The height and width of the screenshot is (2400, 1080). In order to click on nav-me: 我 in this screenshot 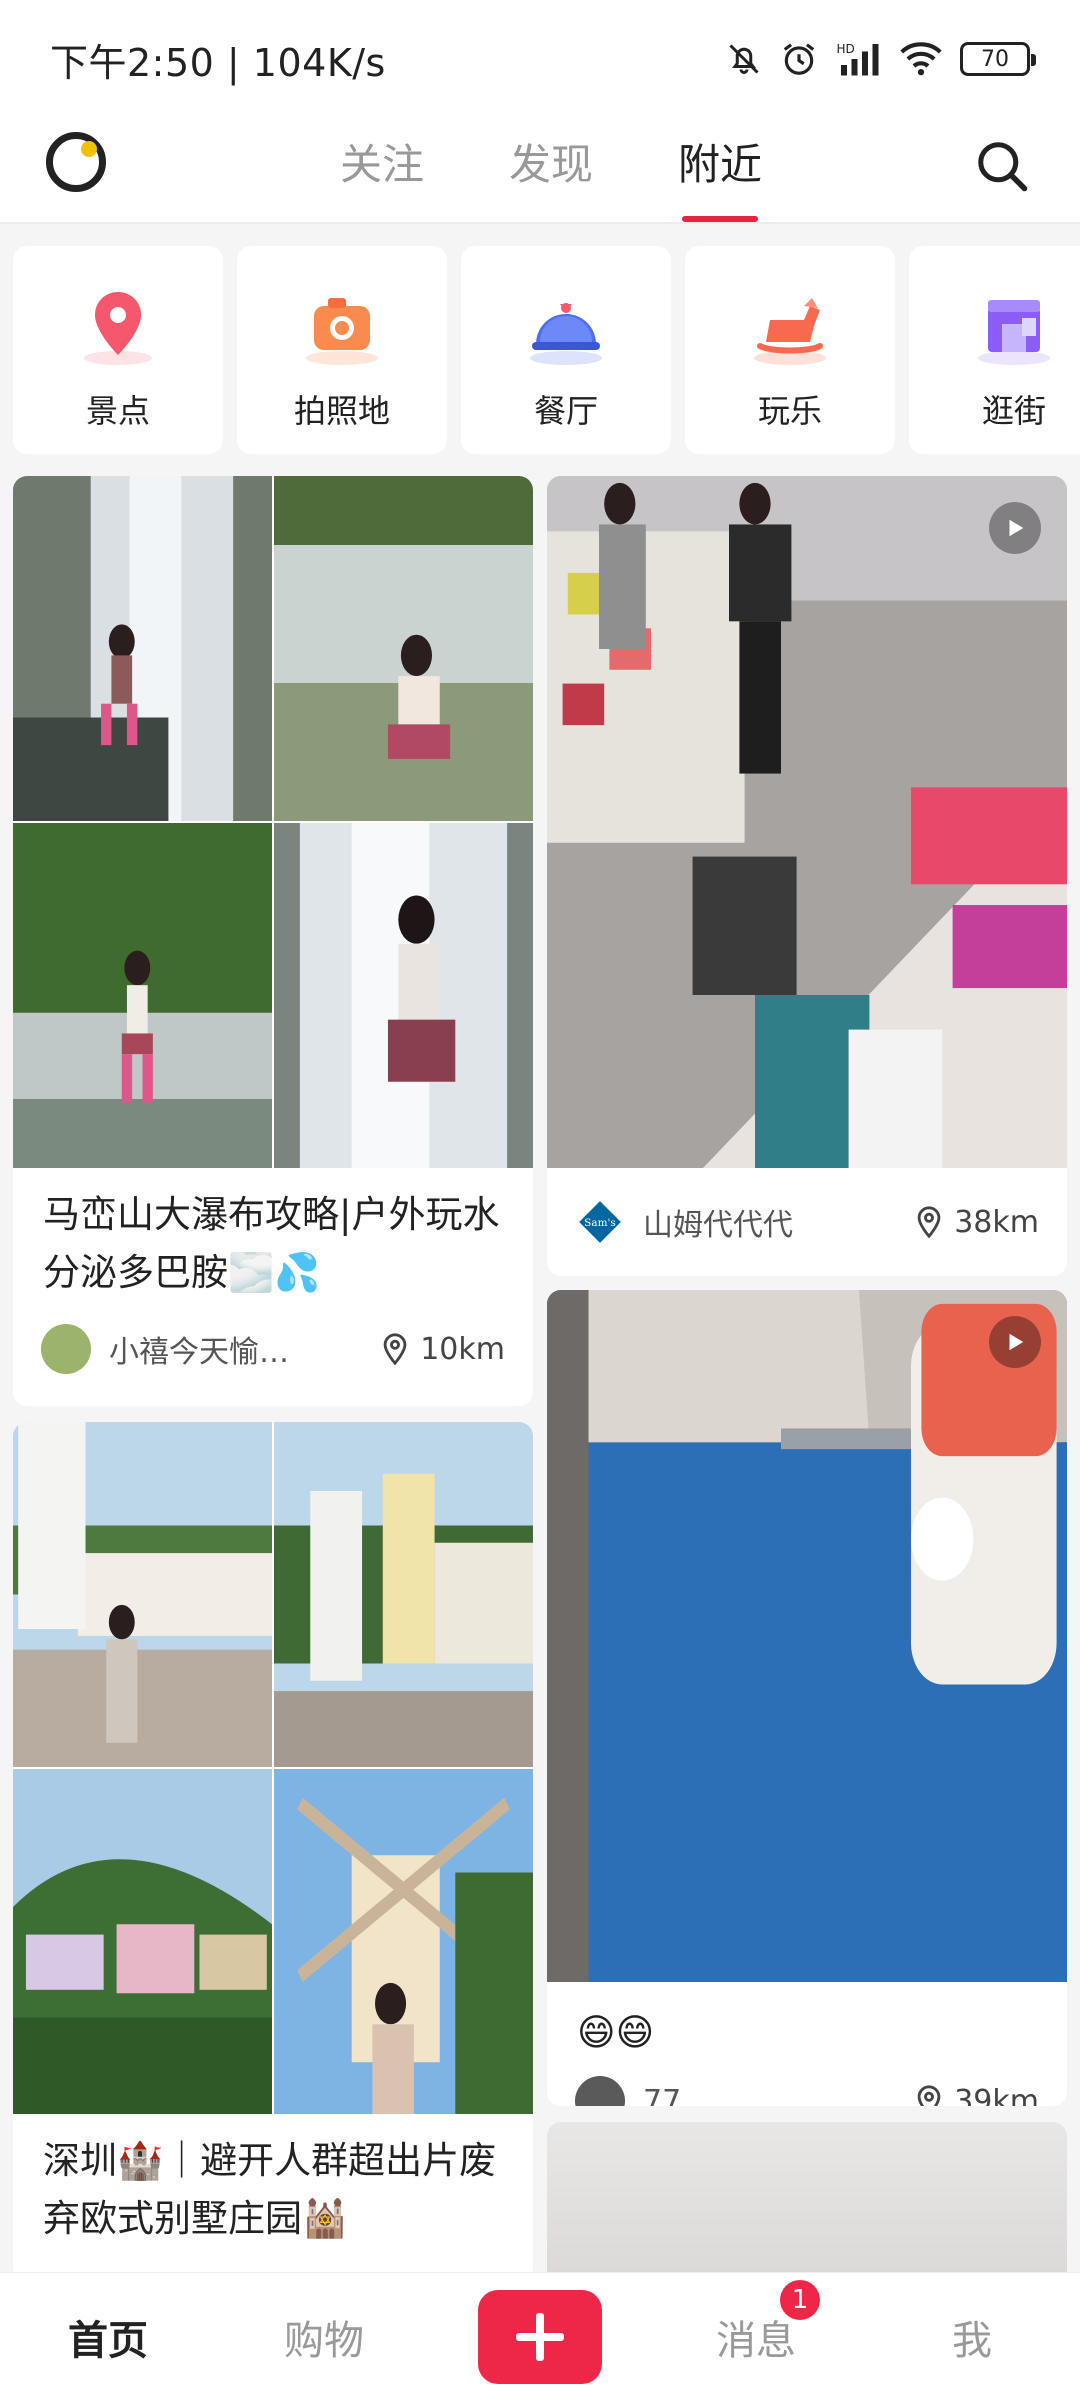, I will do `click(972, 2337)`.